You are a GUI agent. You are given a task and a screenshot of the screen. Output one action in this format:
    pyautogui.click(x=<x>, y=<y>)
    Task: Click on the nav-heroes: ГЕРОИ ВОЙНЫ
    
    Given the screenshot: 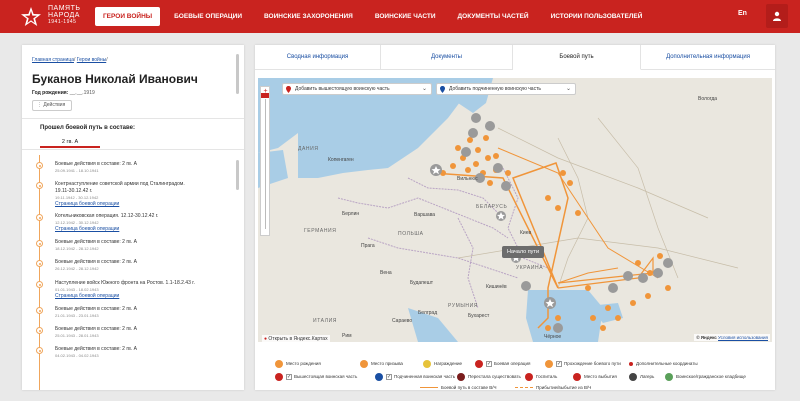 What is the action you would take?
    pyautogui.click(x=128, y=16)
    